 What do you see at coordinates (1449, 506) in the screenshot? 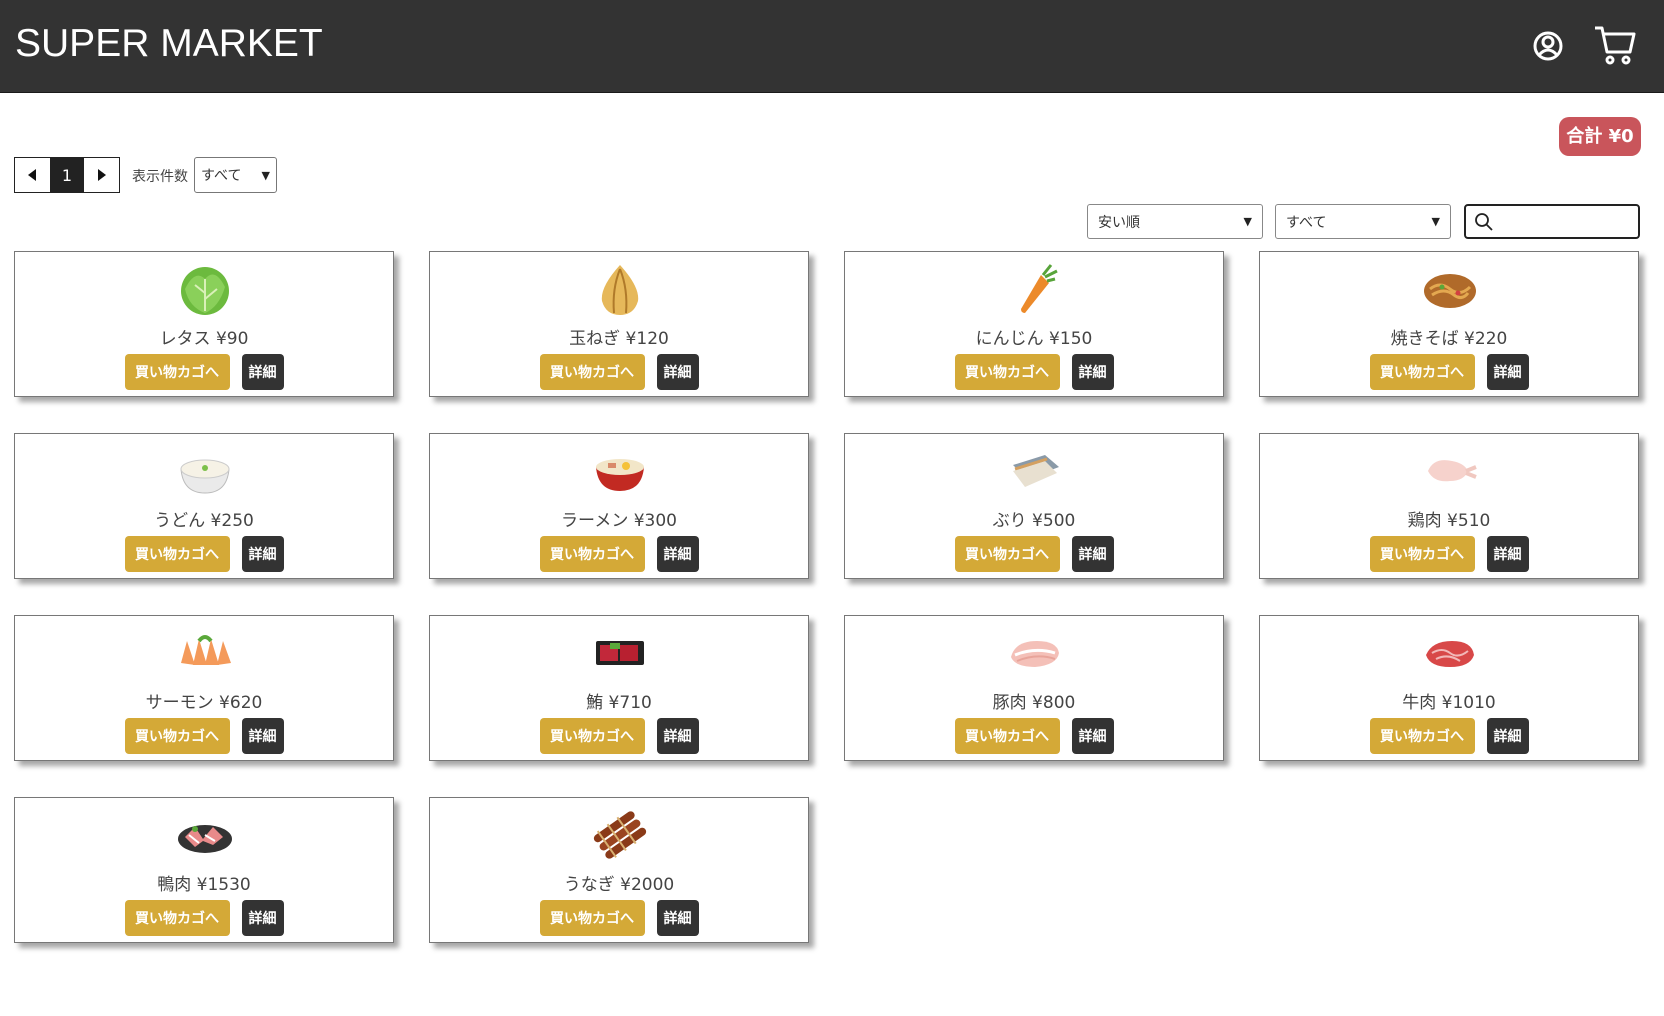
I see `product-card: 鶏肉 ¥510 買い物カゴへ 詳細` at bounding box center [1449, 506].